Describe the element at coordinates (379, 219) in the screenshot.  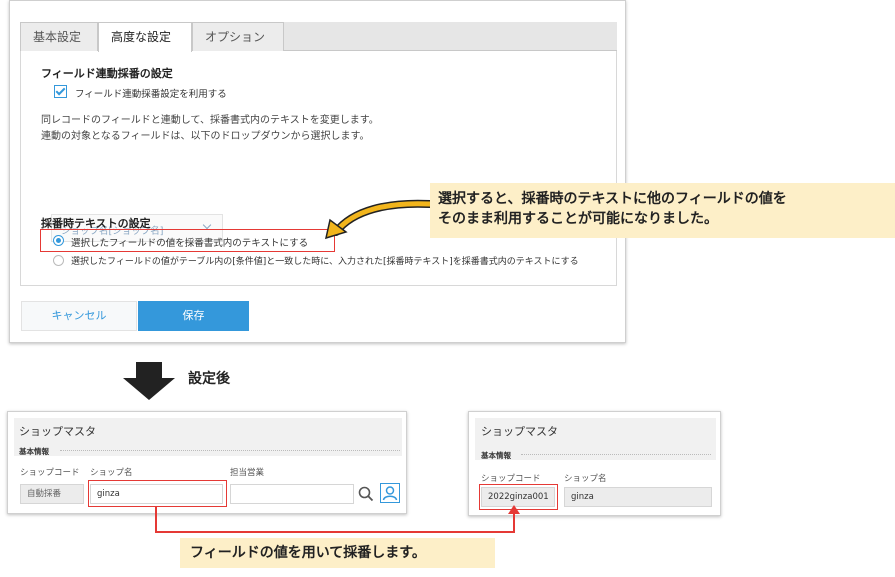
I see `curved-pointer-arrow-icon` at that location.